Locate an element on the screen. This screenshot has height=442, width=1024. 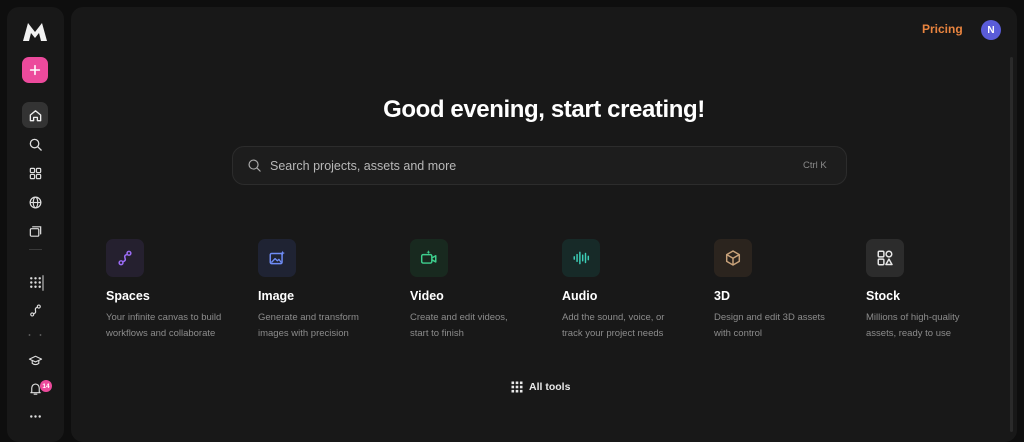
cube-icon is located at coordinates (733, 258).